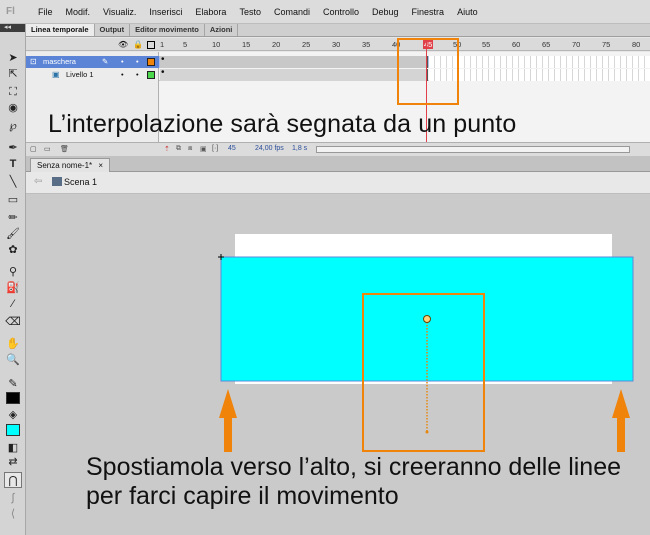  I want to click on eye-icon: 👁, so click(123, 44).